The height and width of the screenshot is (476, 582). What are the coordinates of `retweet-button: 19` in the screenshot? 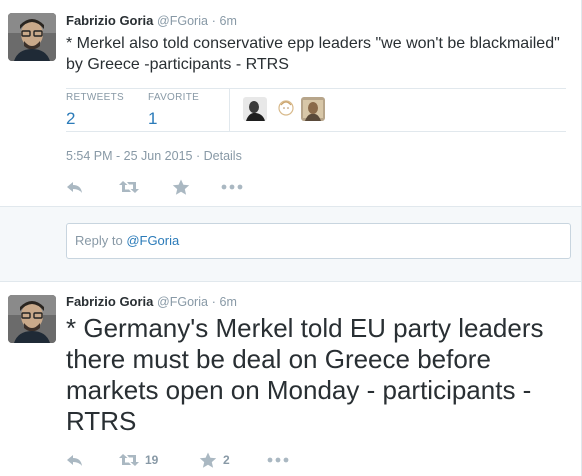 It's located at (138, 460).